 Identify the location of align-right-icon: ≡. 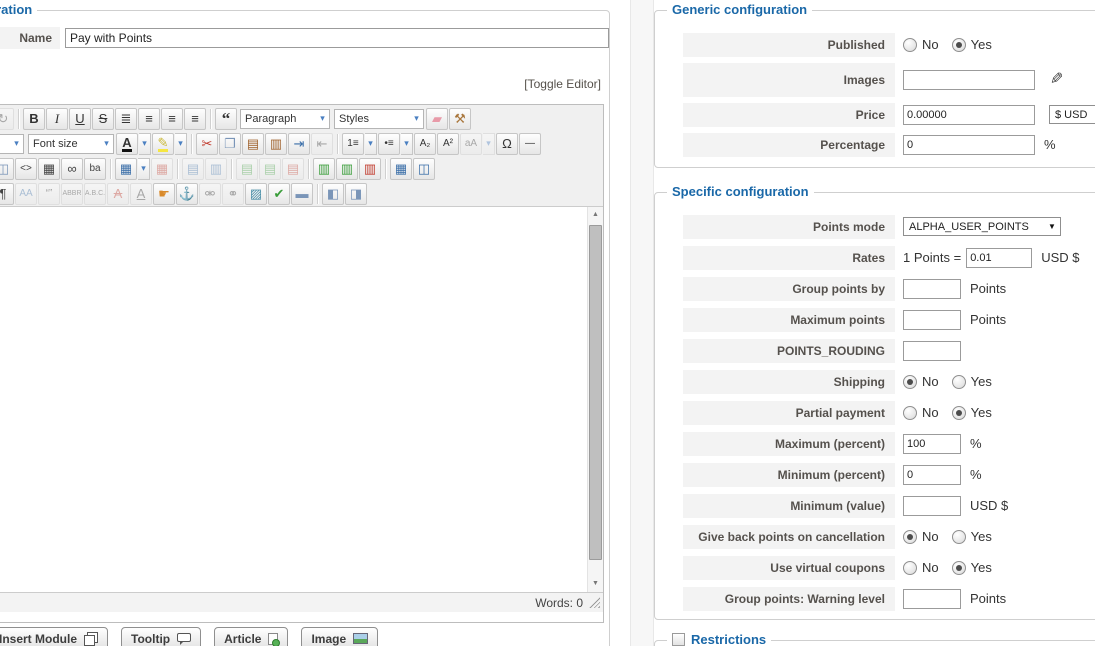
(195, 118).